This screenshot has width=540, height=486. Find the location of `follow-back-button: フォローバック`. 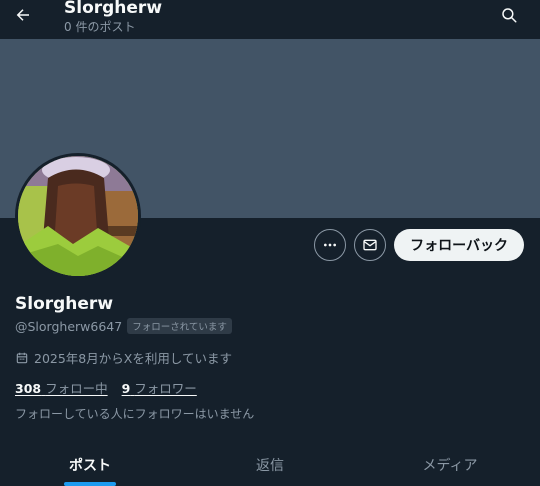

follow-back-button: フォローバック is located at coordinates (459, 245).